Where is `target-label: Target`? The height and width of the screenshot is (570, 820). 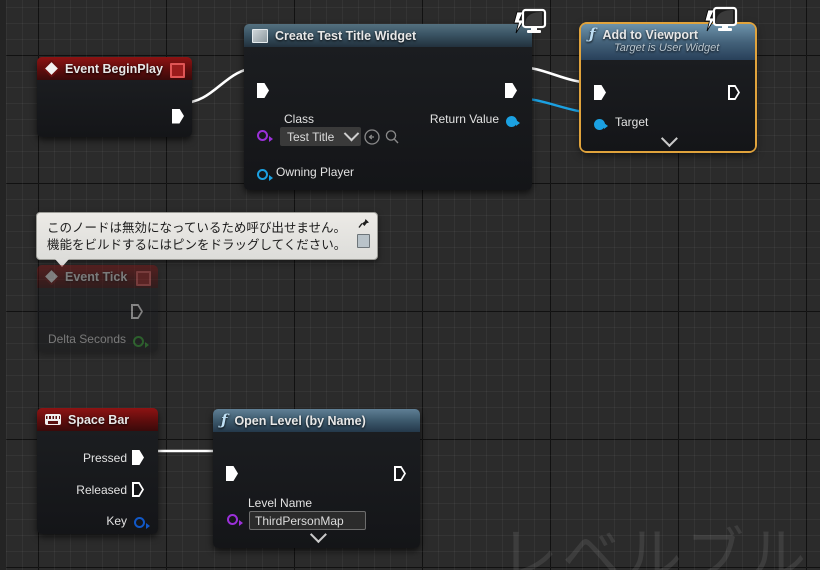
target-label: Target is located at coordinates (632, 122).